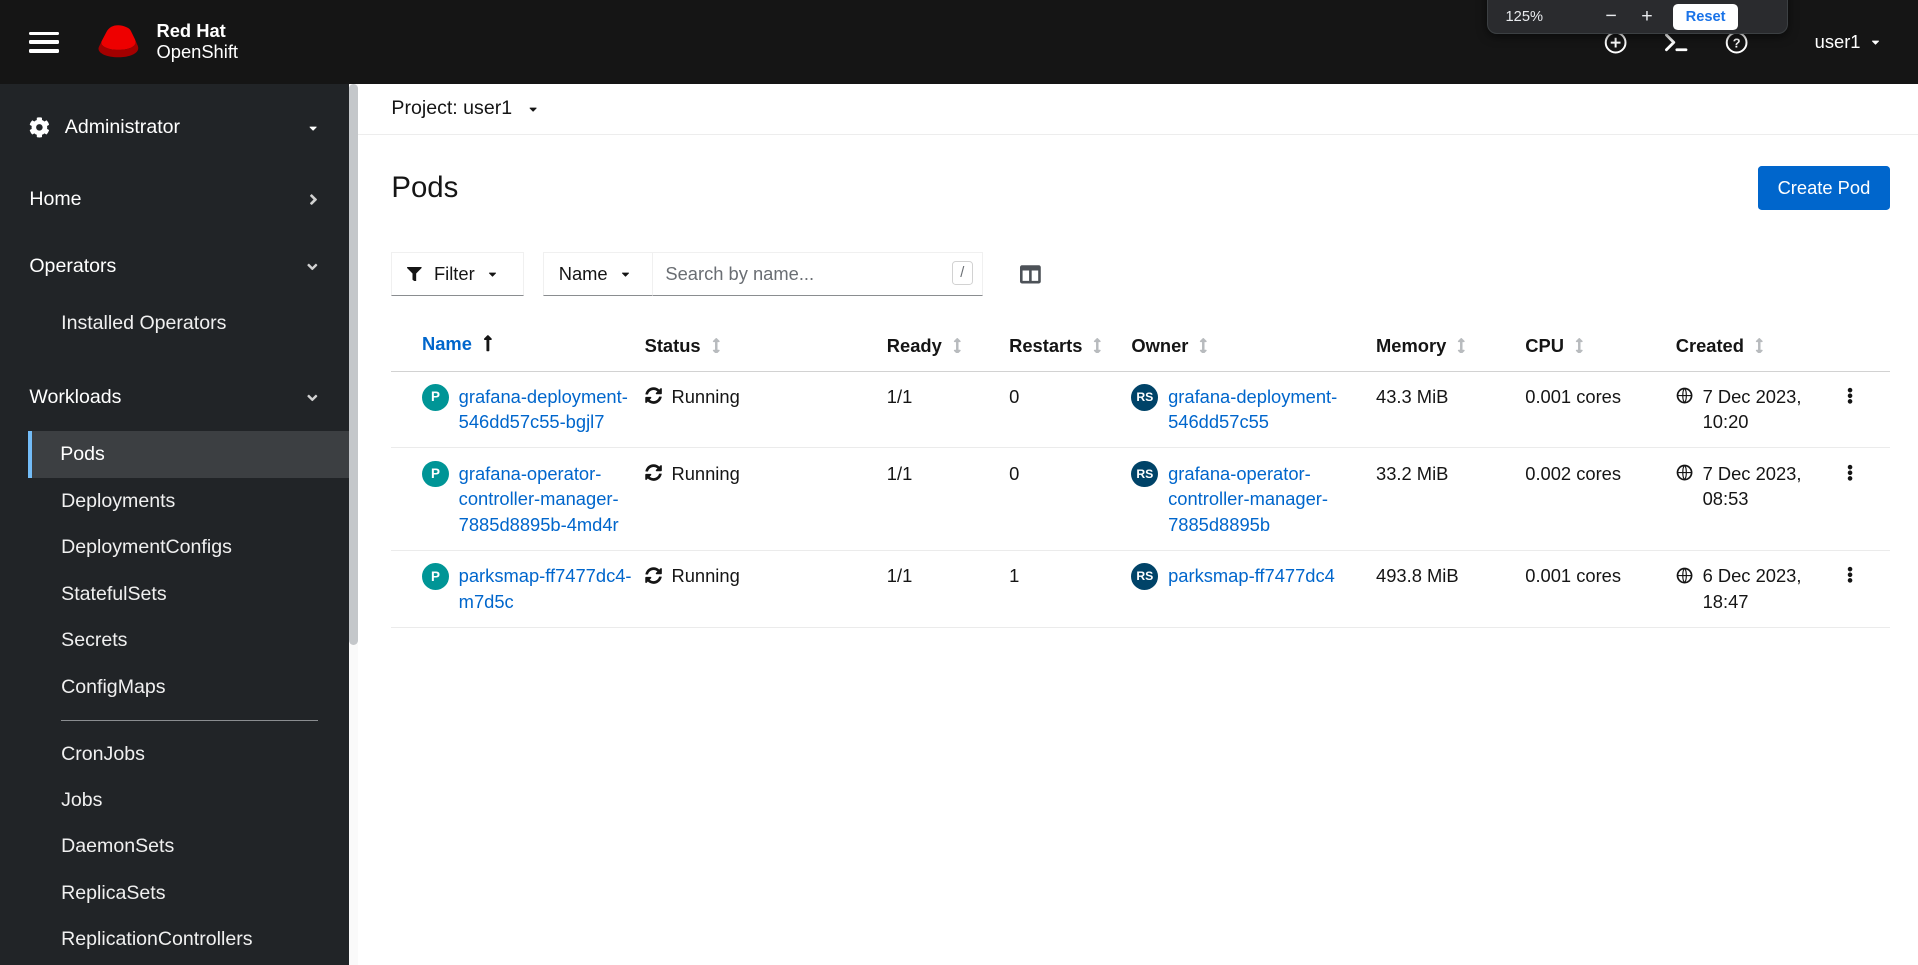 The height and width of the screenshot is (965, 1918). I want to click on filter-dropdown: Filter, so click(457, 273).